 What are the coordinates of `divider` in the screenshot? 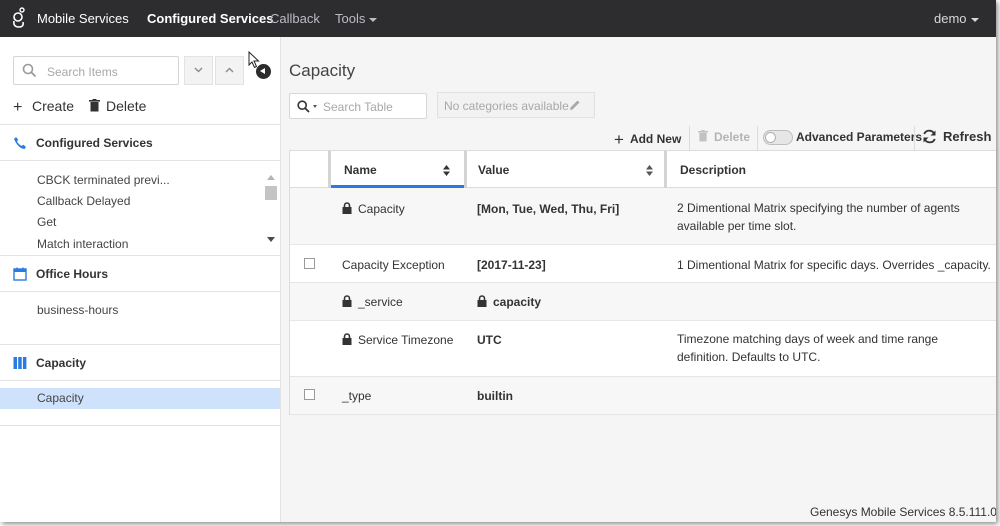 It's located at (140, 425).